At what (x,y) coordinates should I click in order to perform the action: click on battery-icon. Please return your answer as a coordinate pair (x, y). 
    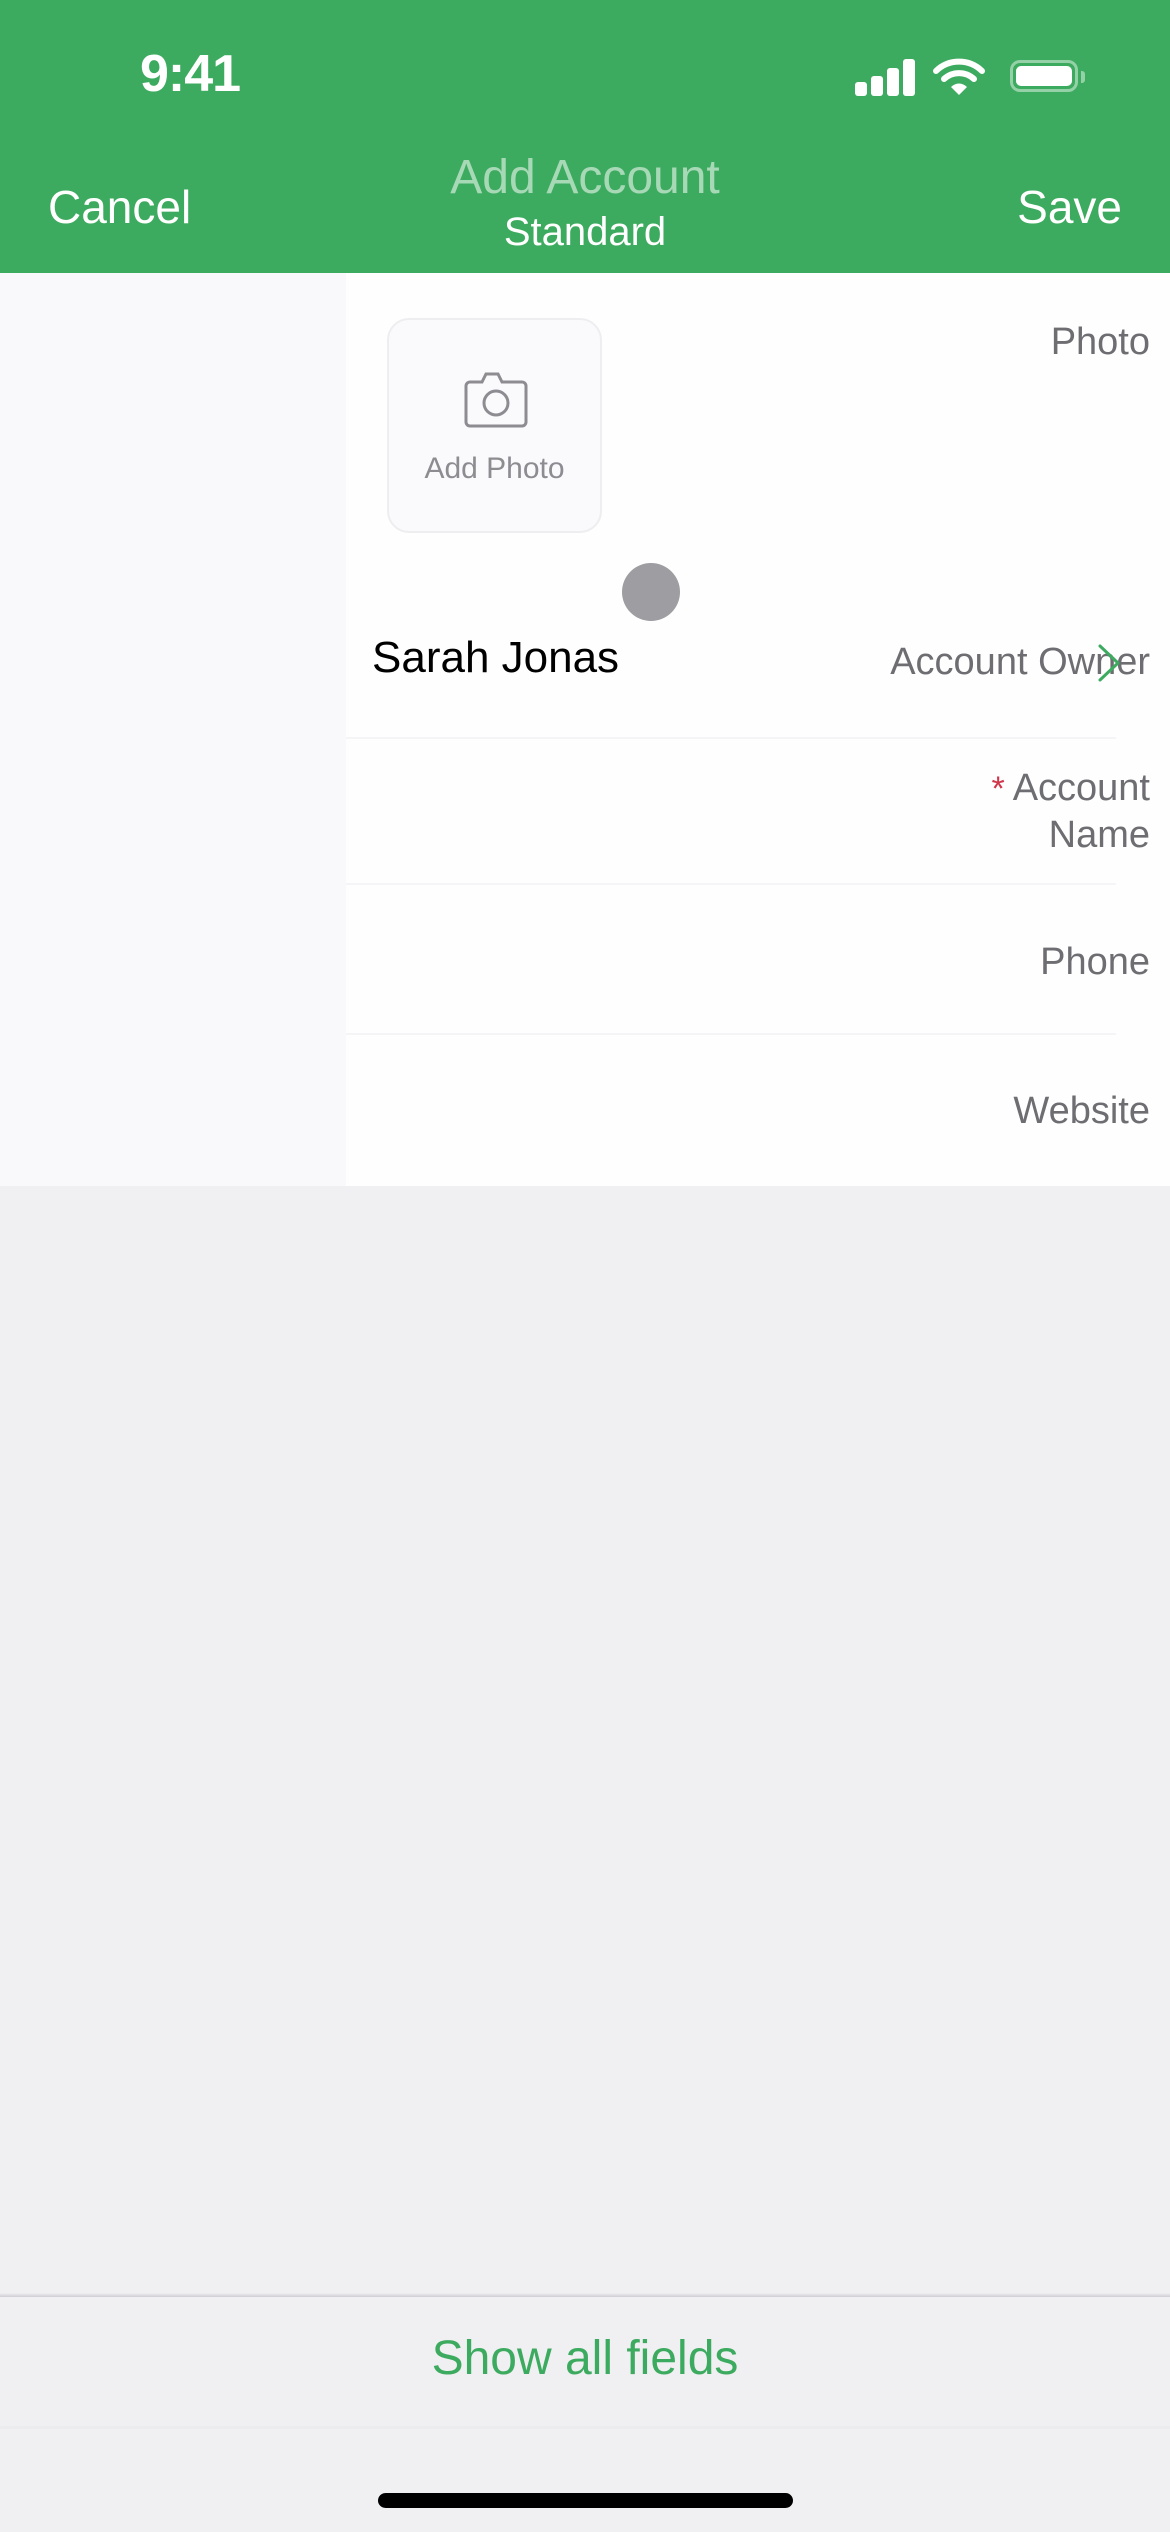
    Looking at the image, I should click on (1044, 76).